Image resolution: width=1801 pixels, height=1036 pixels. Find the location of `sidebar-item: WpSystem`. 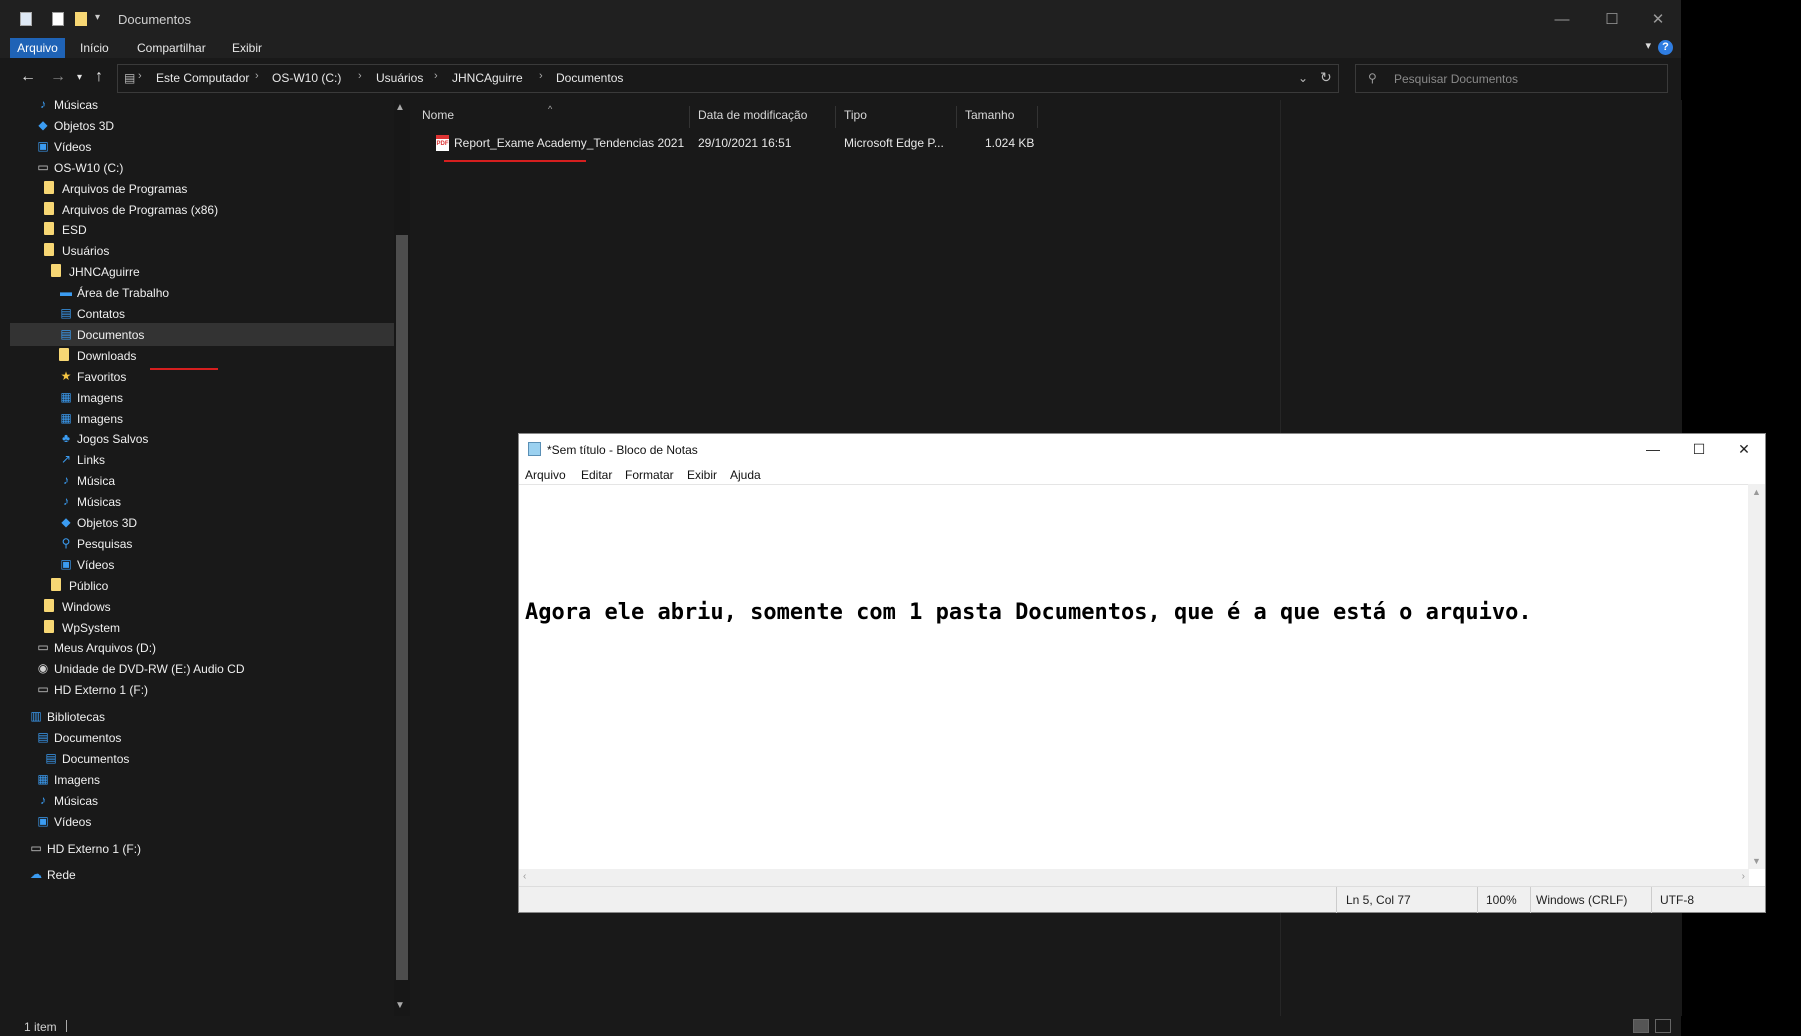

sidebar-item: WpSystem is located at coordinates (202, 627).